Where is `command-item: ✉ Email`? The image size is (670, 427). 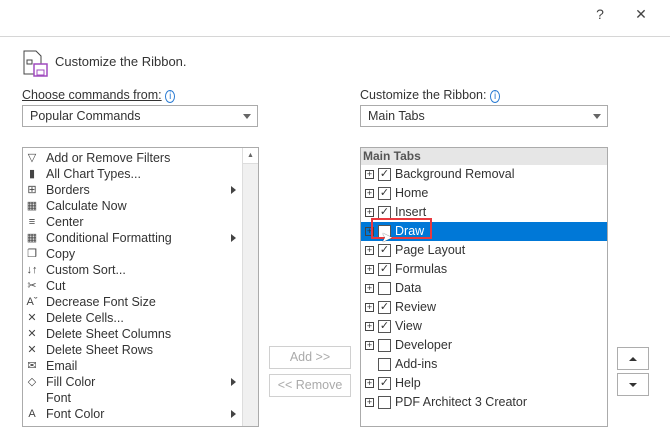 command-item: ✉ Email is located at coordinates (133, 366).